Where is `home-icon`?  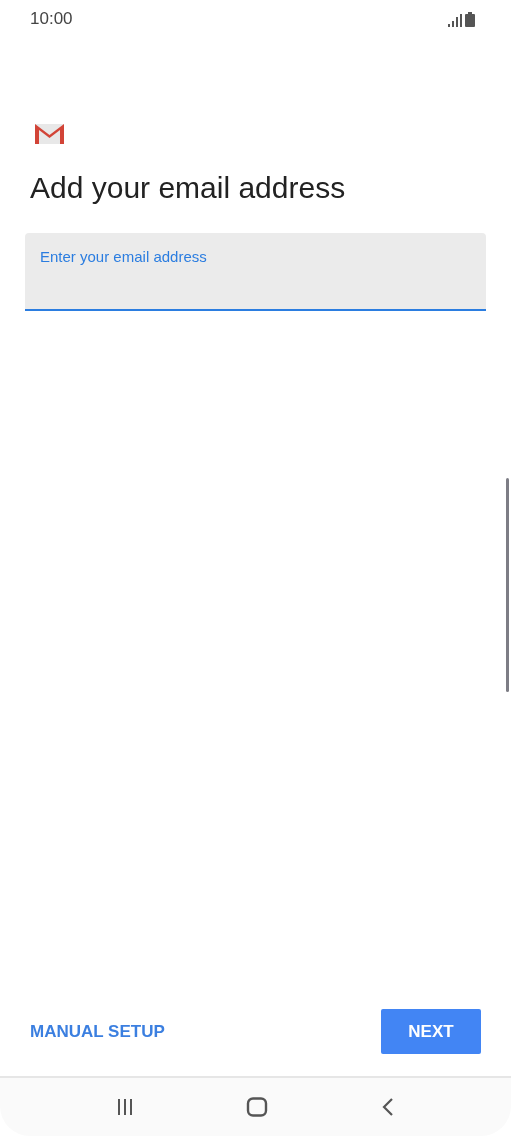
home-icon is located at coordinates (257, 1107).